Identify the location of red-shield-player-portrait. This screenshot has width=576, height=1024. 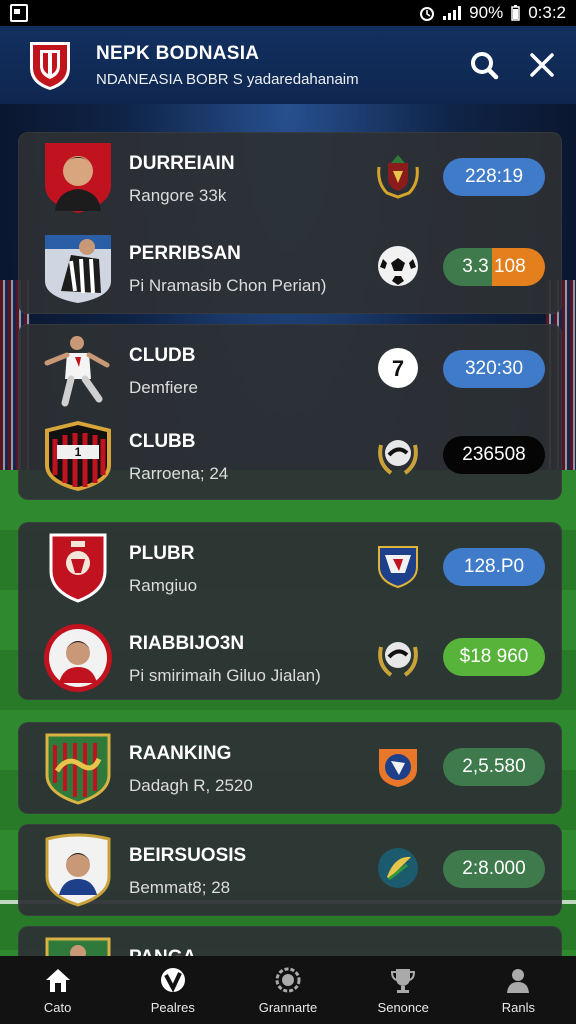
(78, 178).